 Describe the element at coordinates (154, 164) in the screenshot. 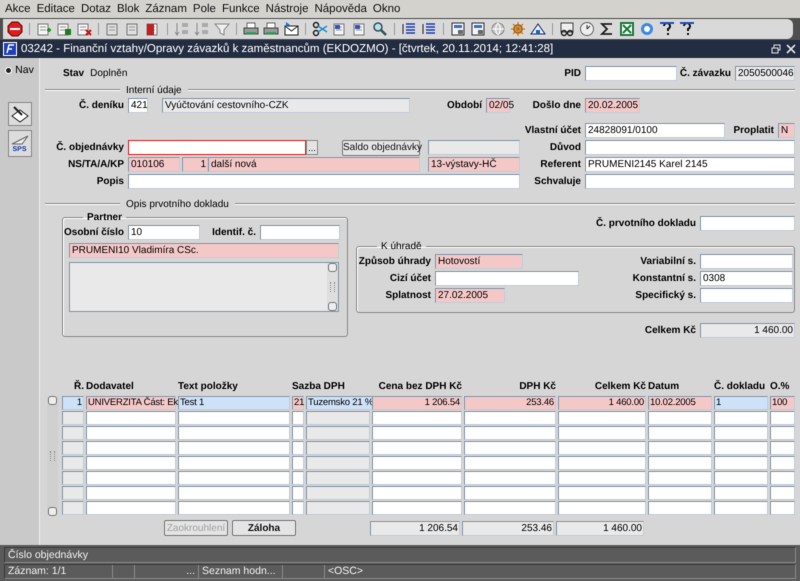

I see `text-field: 010106` at that location.